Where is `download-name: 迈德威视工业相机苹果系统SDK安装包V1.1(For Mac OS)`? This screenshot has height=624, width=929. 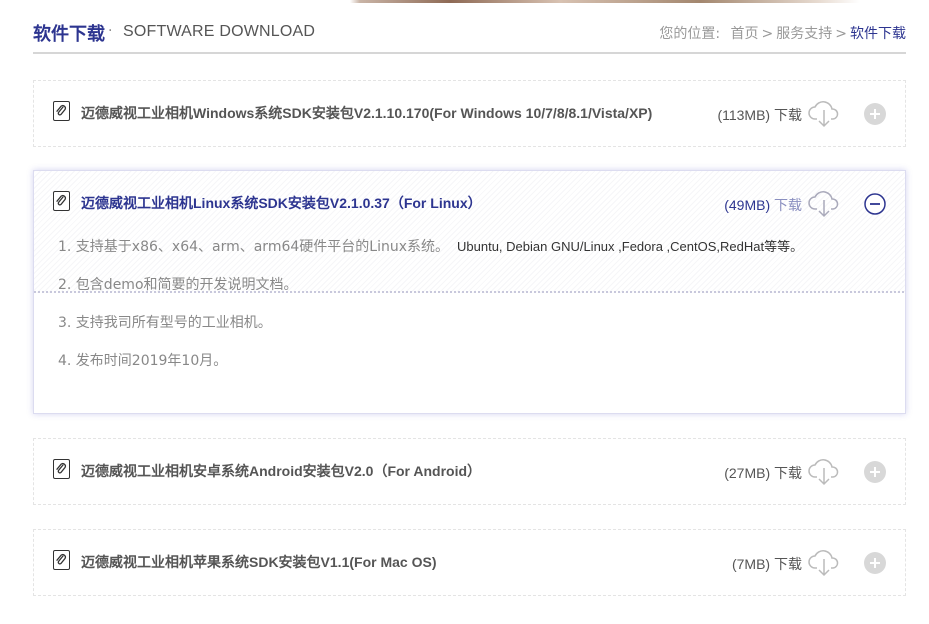
download-name: 迈德威视工业相机苹果系统SDK安装包V1.1(For Mac OS) is located at coordinates (258, 562).